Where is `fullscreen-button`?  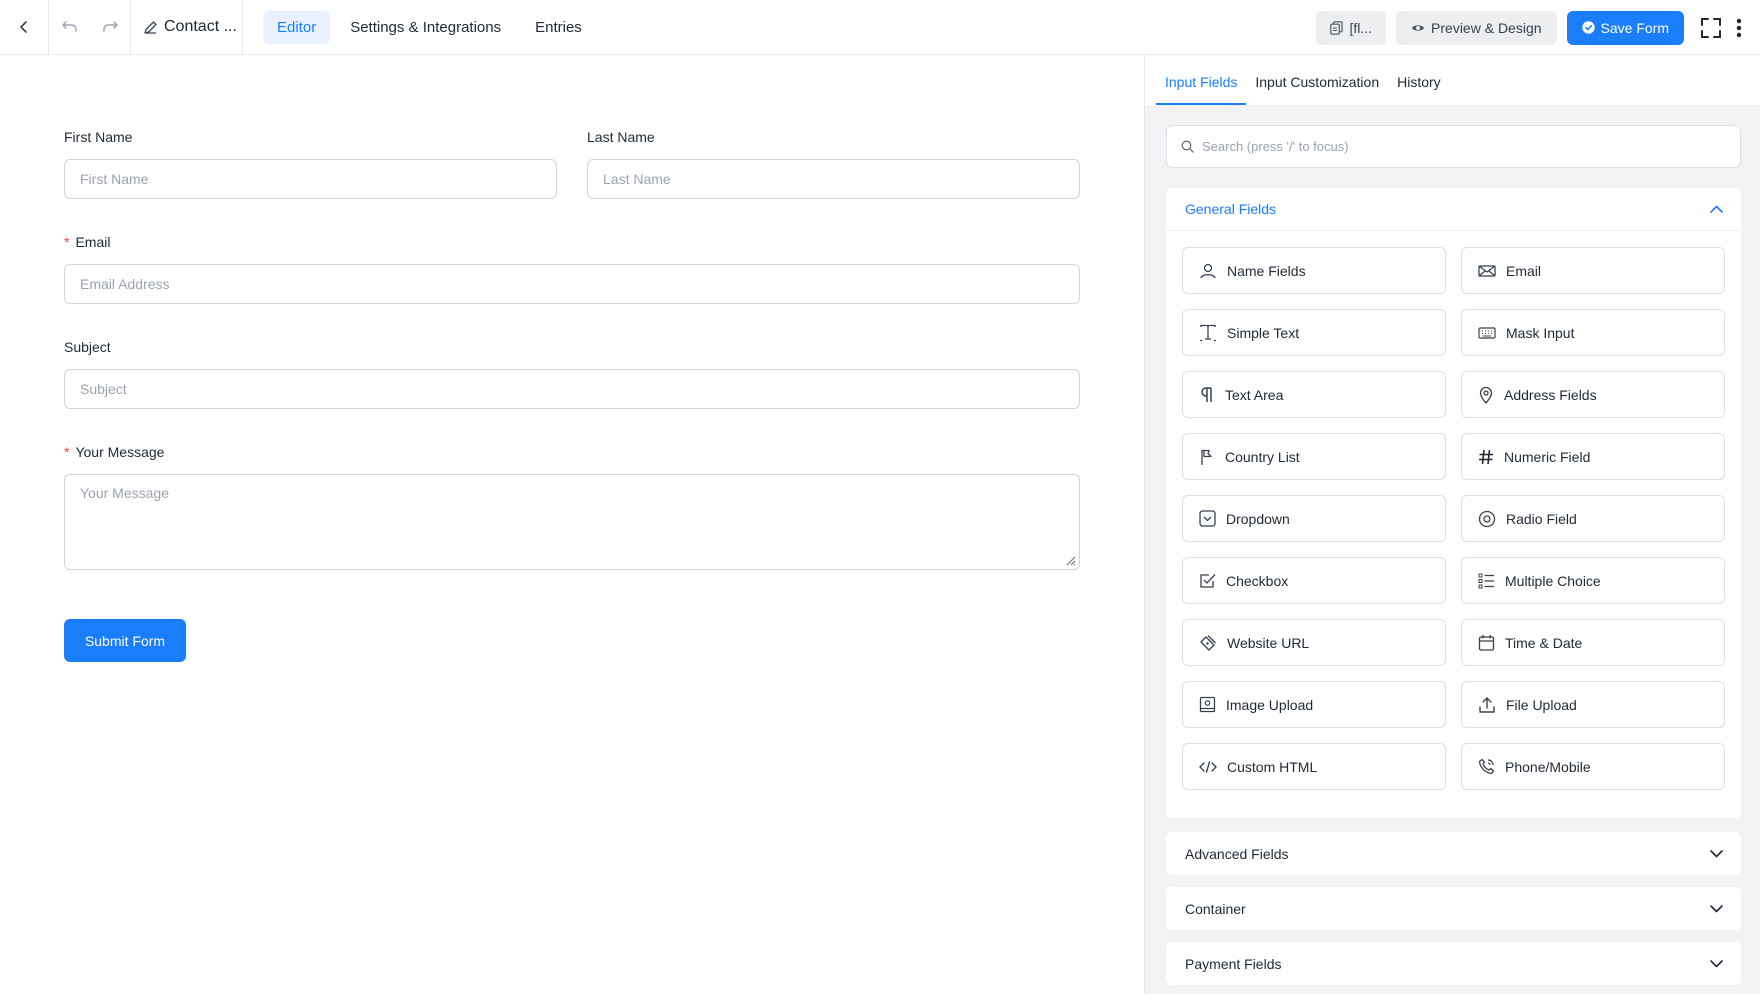
fullscreen-button is located at coordinates (1711, 28).